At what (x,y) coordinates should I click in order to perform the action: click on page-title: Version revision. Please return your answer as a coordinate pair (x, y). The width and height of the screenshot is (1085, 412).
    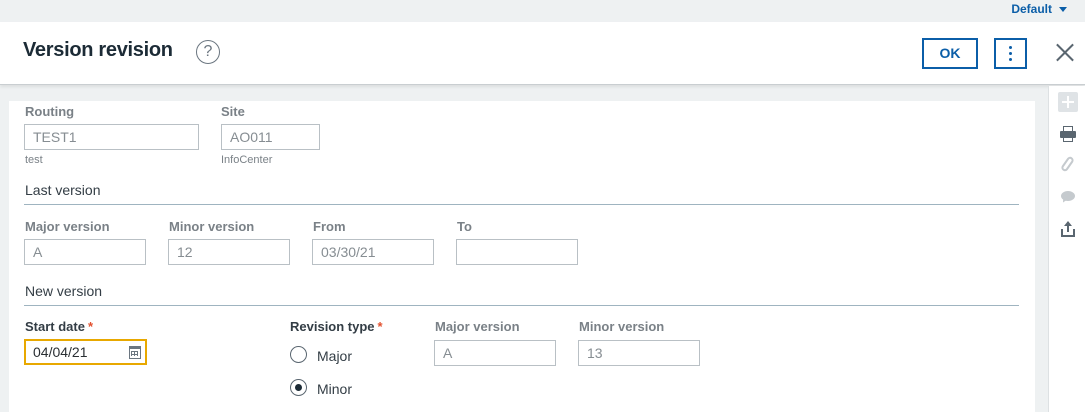
    Looking at the image, I should click on (98, 50).